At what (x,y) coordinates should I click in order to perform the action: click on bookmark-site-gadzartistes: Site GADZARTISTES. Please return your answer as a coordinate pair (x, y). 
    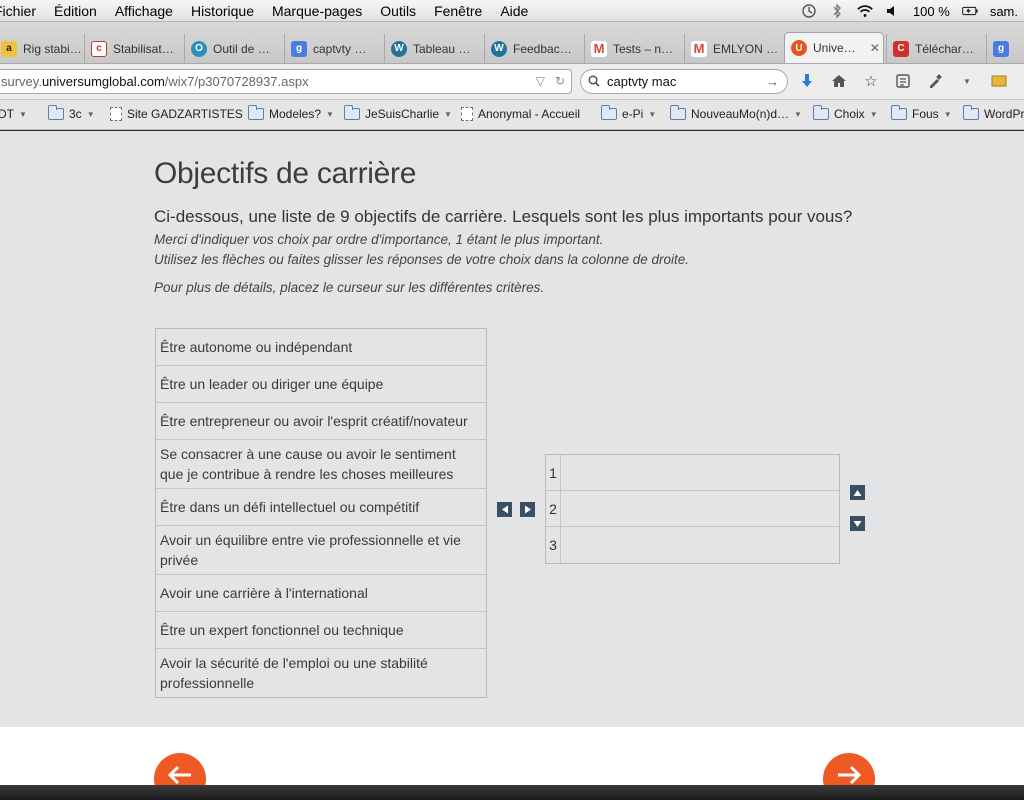
    Looking at the image, I should click on (176, 114).